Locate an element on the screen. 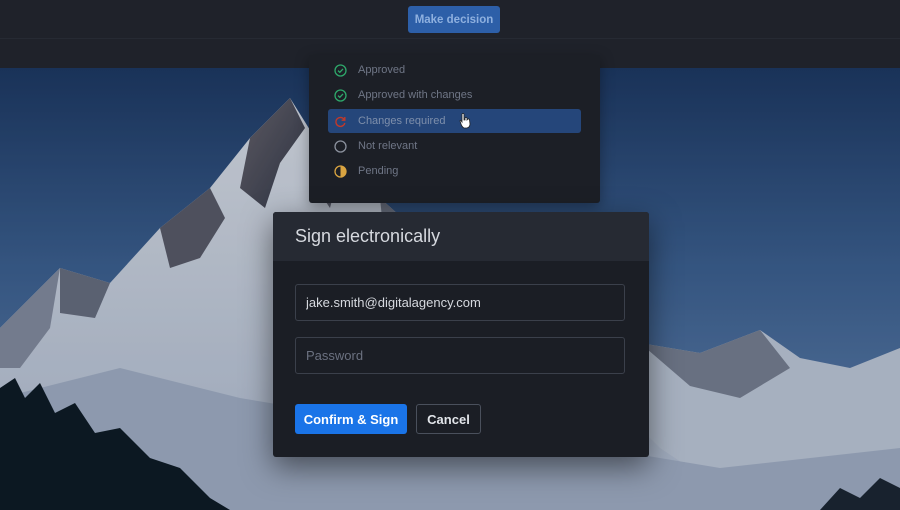 Image resolution: width=900 pixels, height=510 pixels. menu-item-label: Changes required is located at coordinates (402, 121).